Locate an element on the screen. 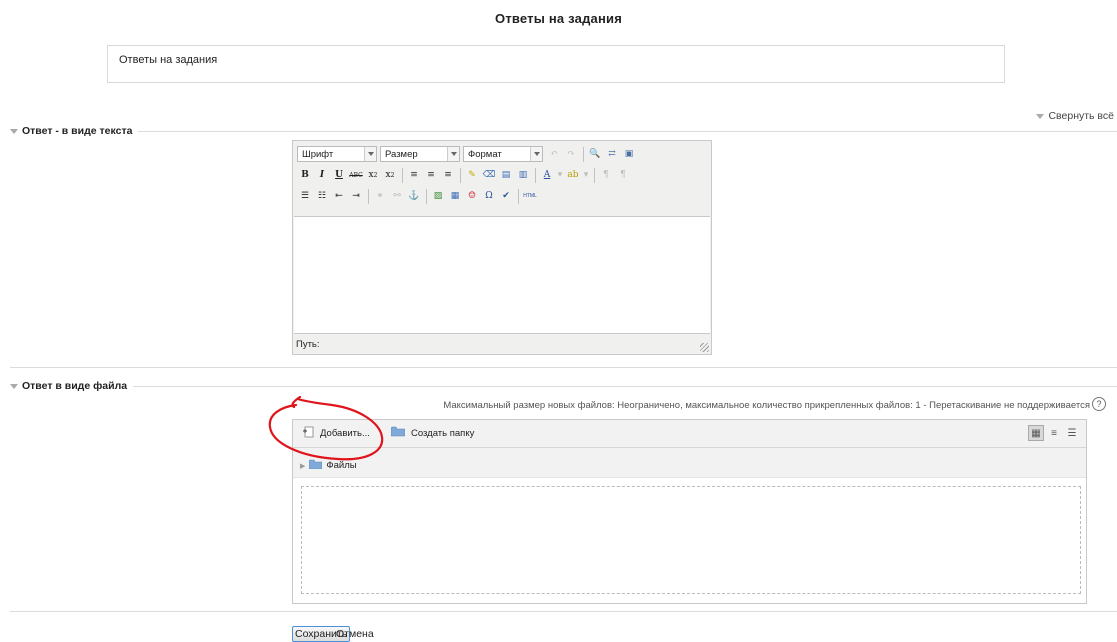  file-answer-legend: Ответ в виде файла is located at coordinates (72, 386).